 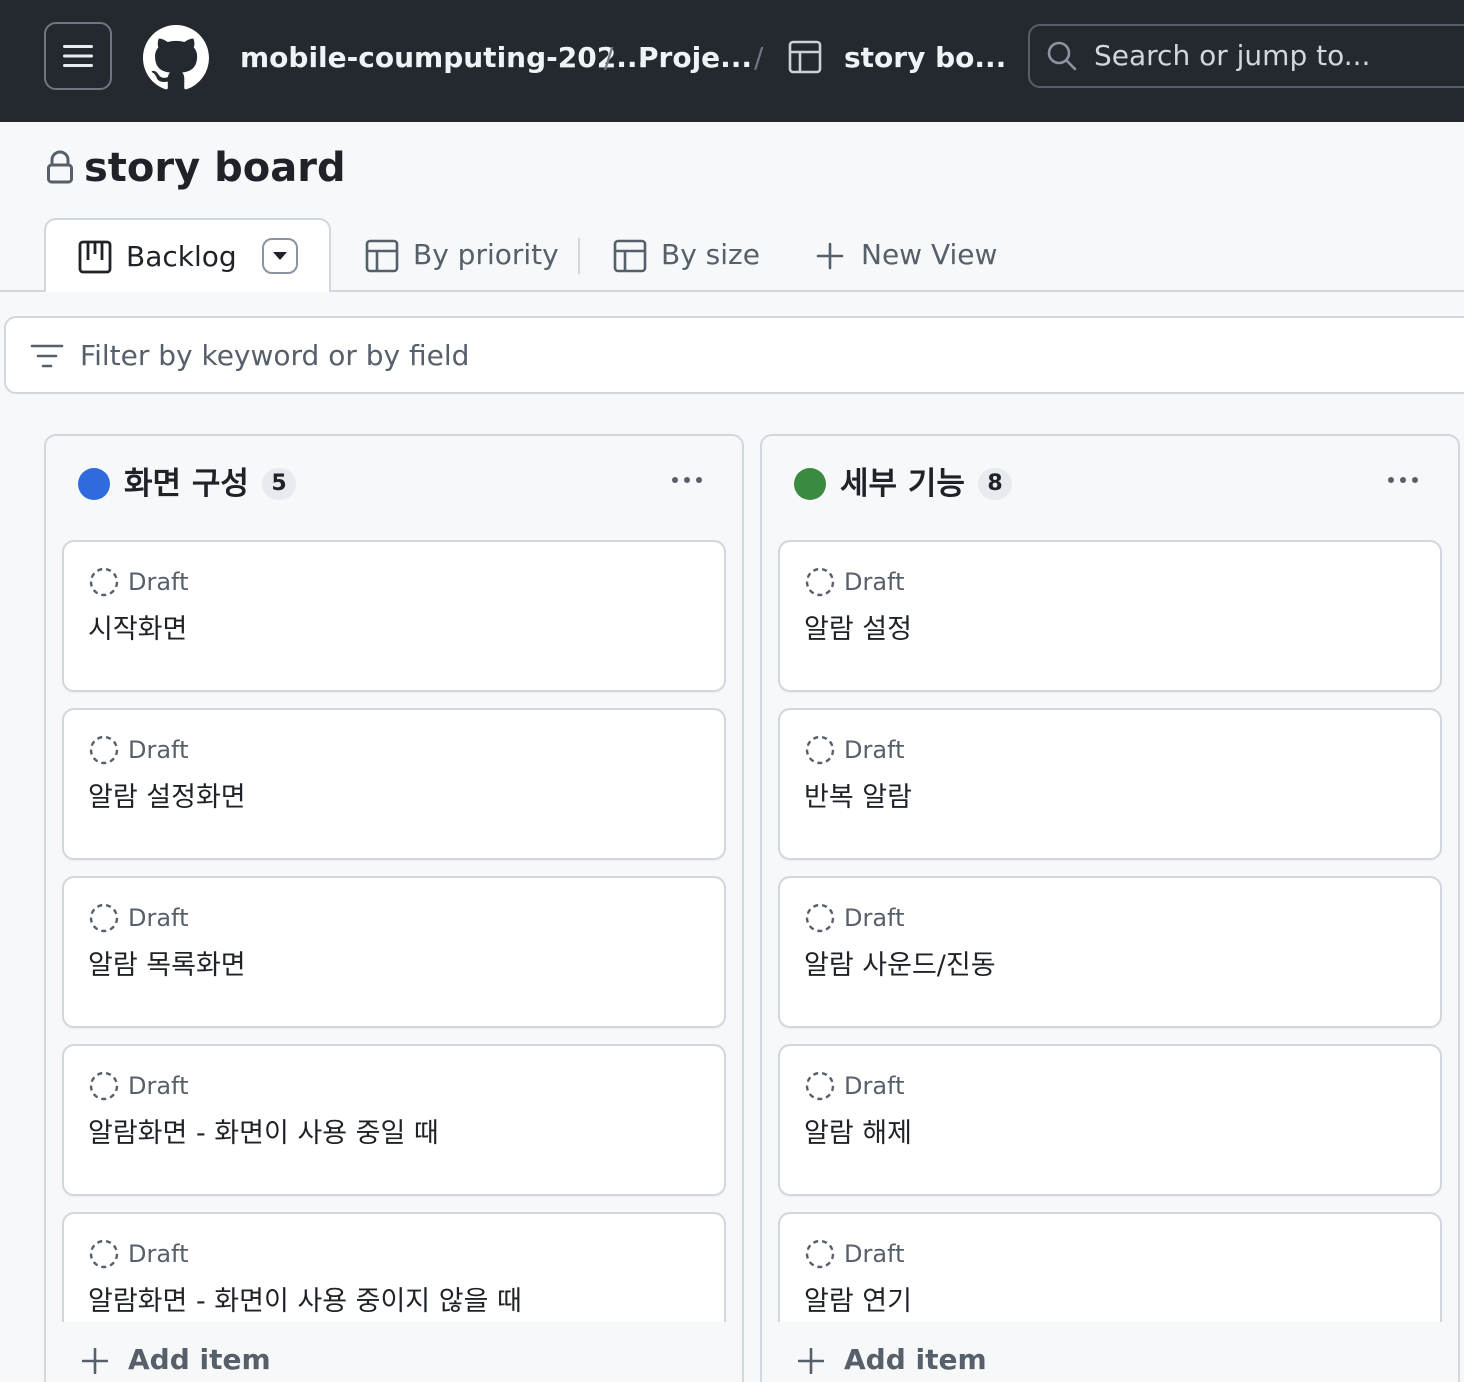 I want to click on view-options-button, so click(x=280, y=256).